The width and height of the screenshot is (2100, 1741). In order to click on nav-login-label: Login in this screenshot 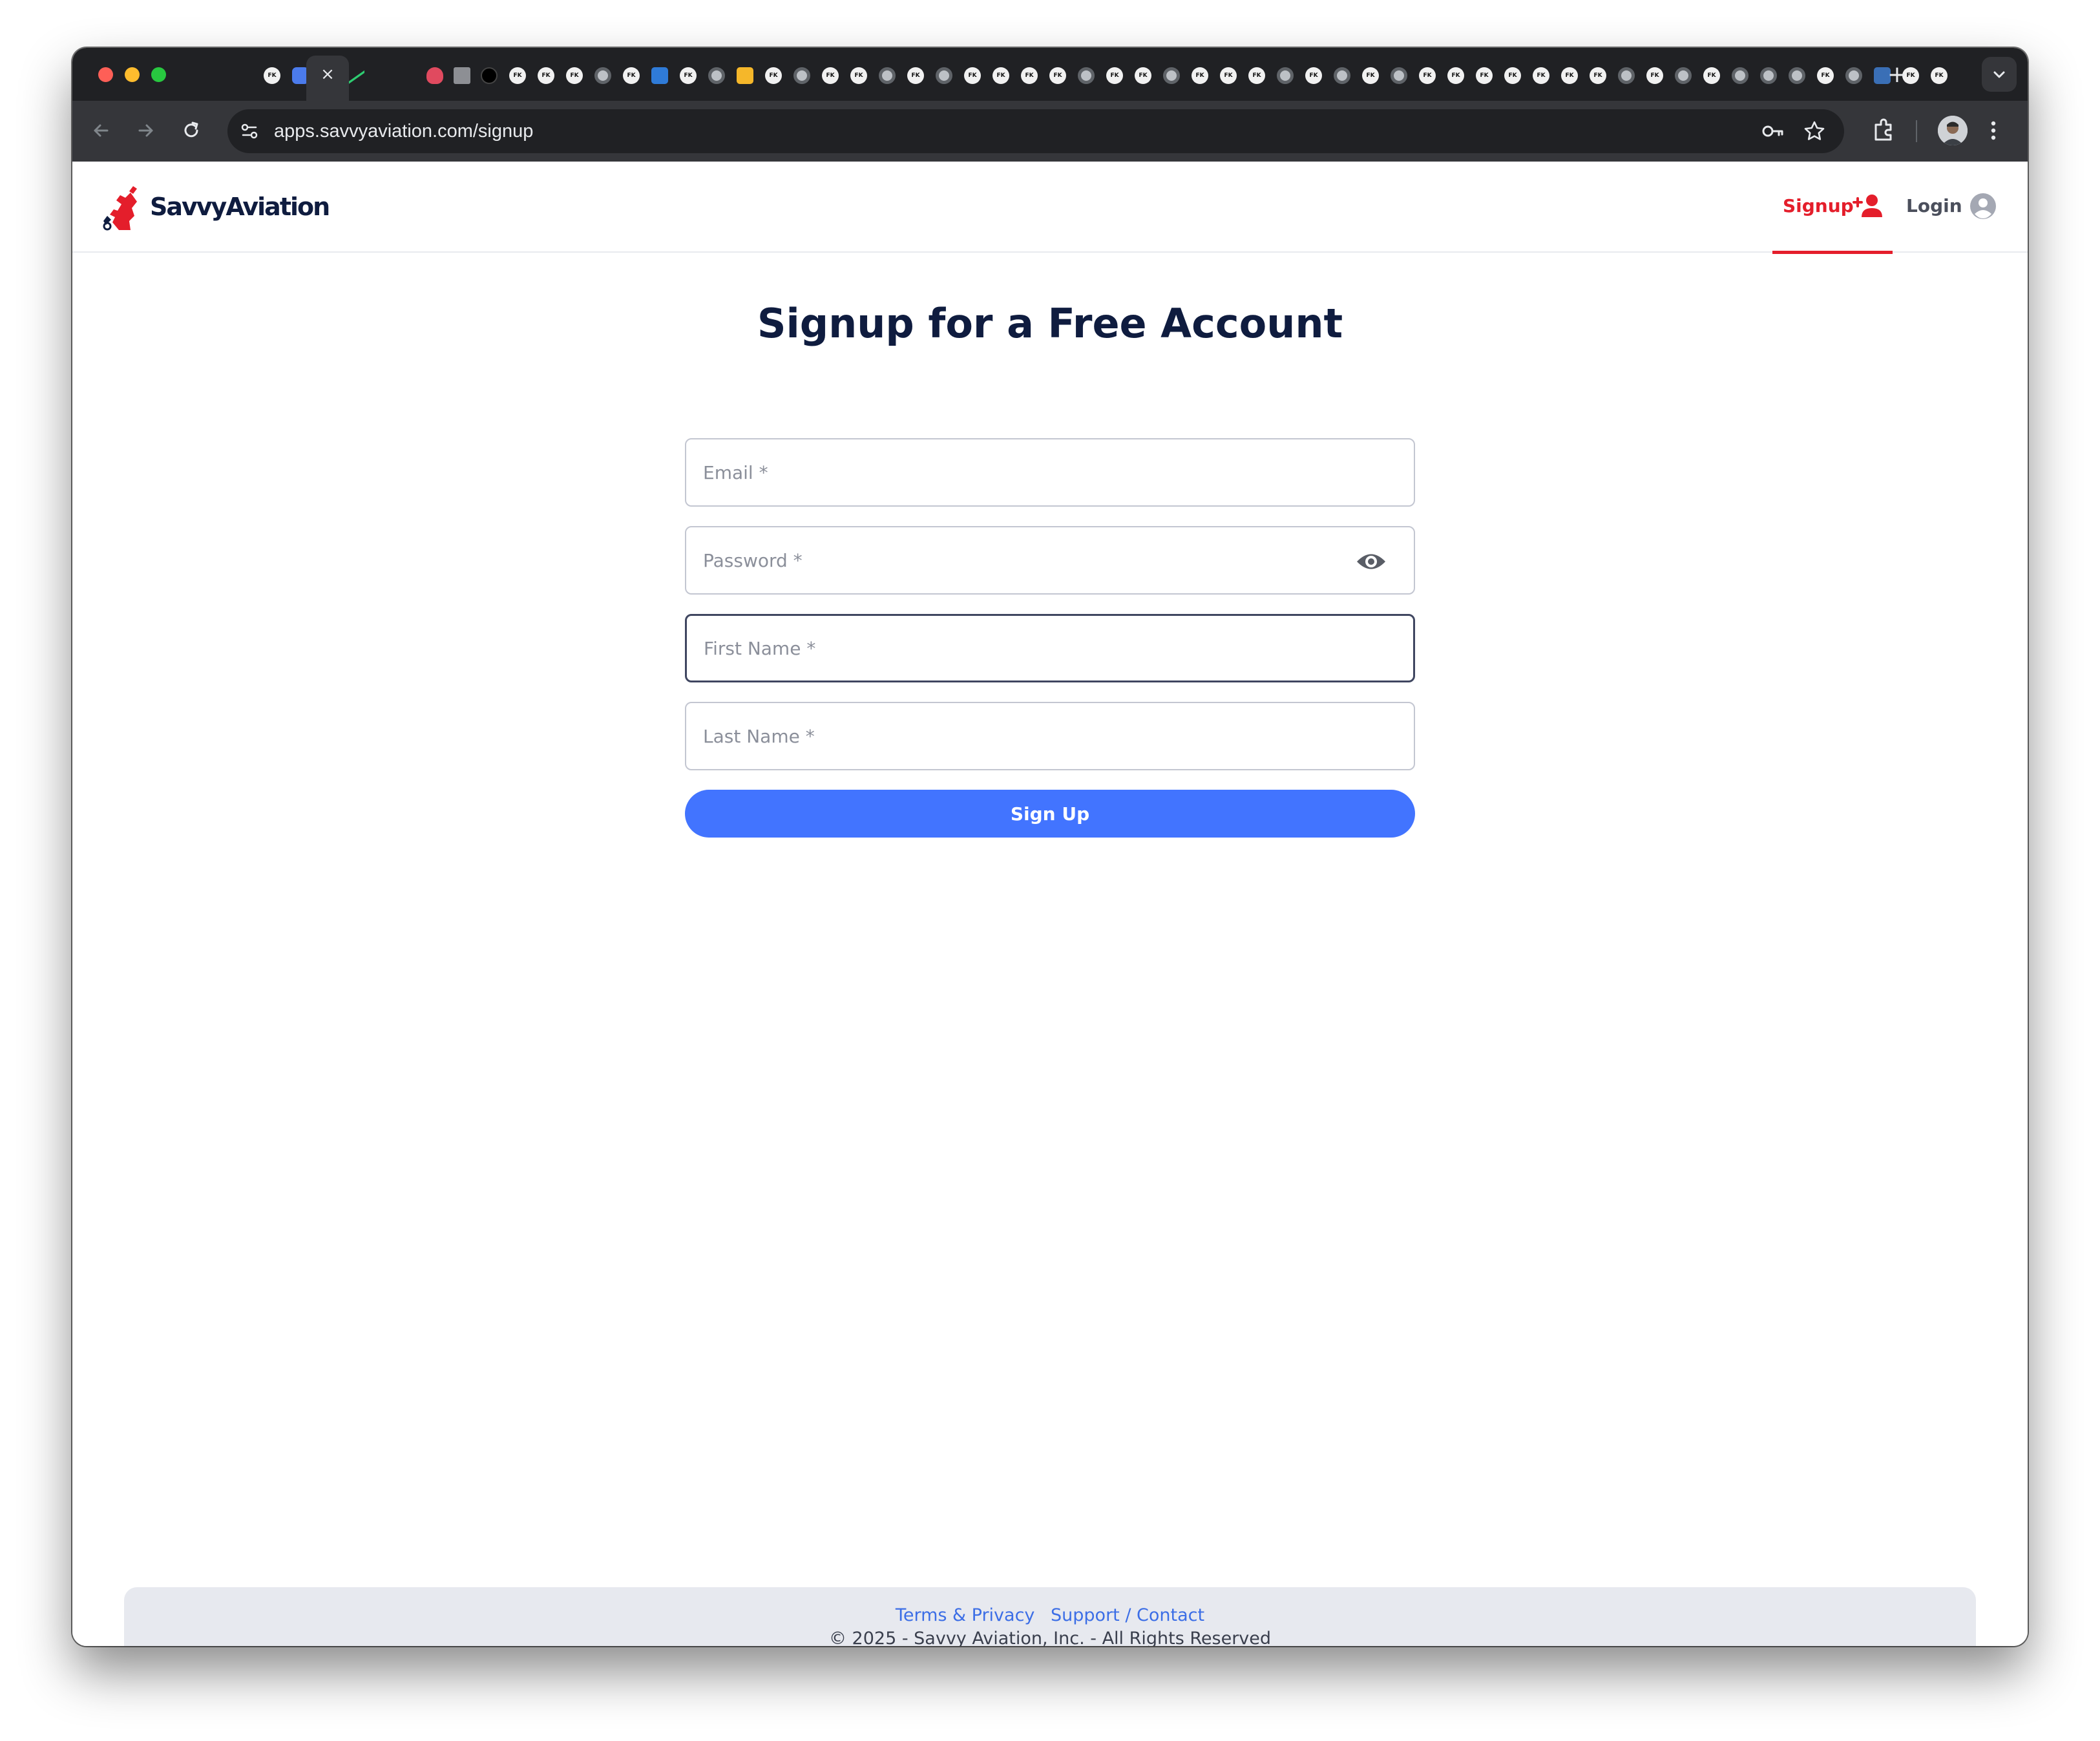, I will do `click(1934, 205)`.